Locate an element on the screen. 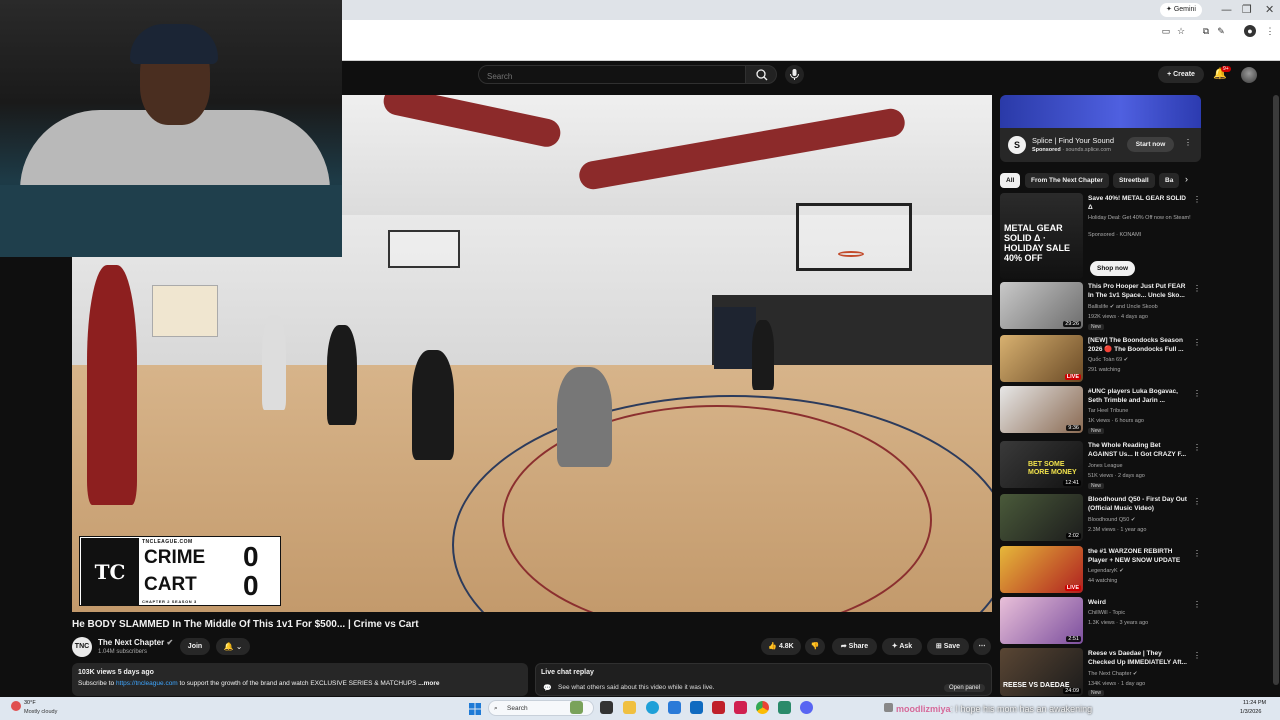 The height and width of the screenshot is (720, 1280). streamer-webcam is located at coordinates (171, 128).